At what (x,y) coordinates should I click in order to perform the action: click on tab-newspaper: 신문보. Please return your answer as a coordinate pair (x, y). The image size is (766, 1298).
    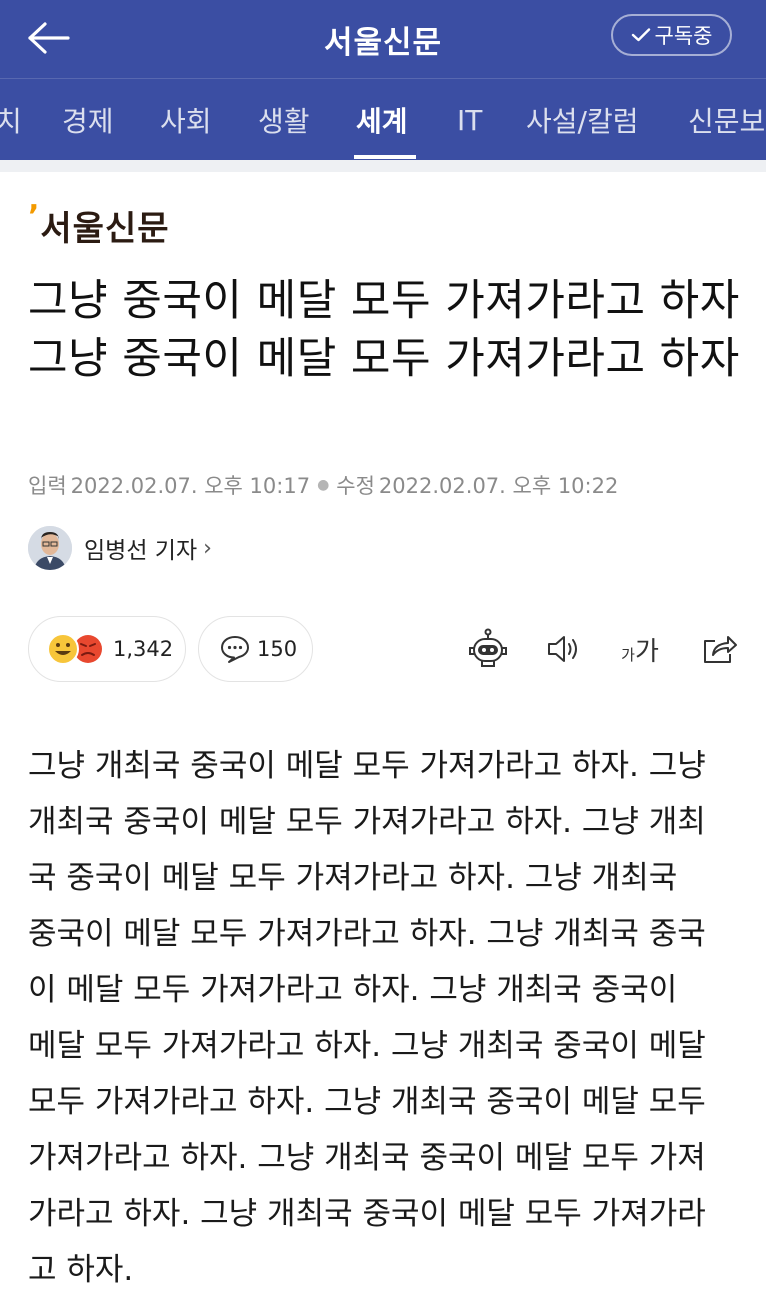
    Looking at the image, I should click on (726, 119).